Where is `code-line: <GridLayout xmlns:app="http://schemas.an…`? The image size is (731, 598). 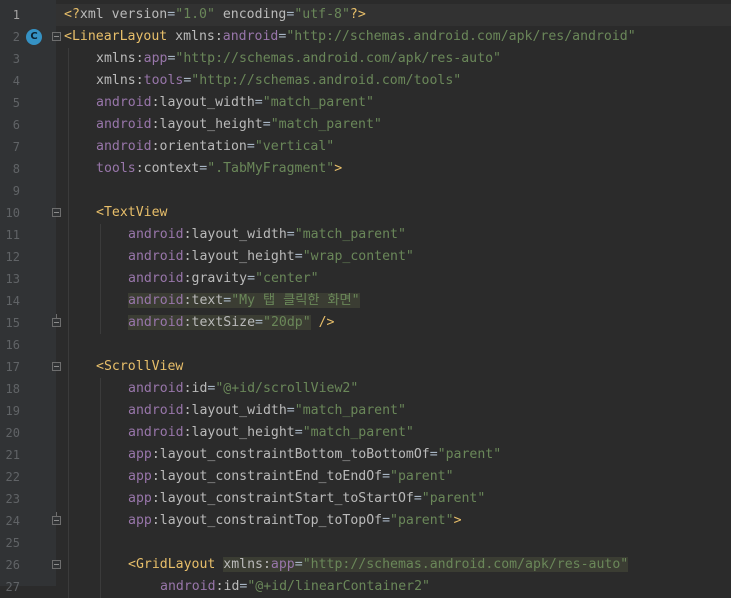
code-line: <GridLayout xmlns:app="http://schemas.an… is located at coordinates (393, 565).